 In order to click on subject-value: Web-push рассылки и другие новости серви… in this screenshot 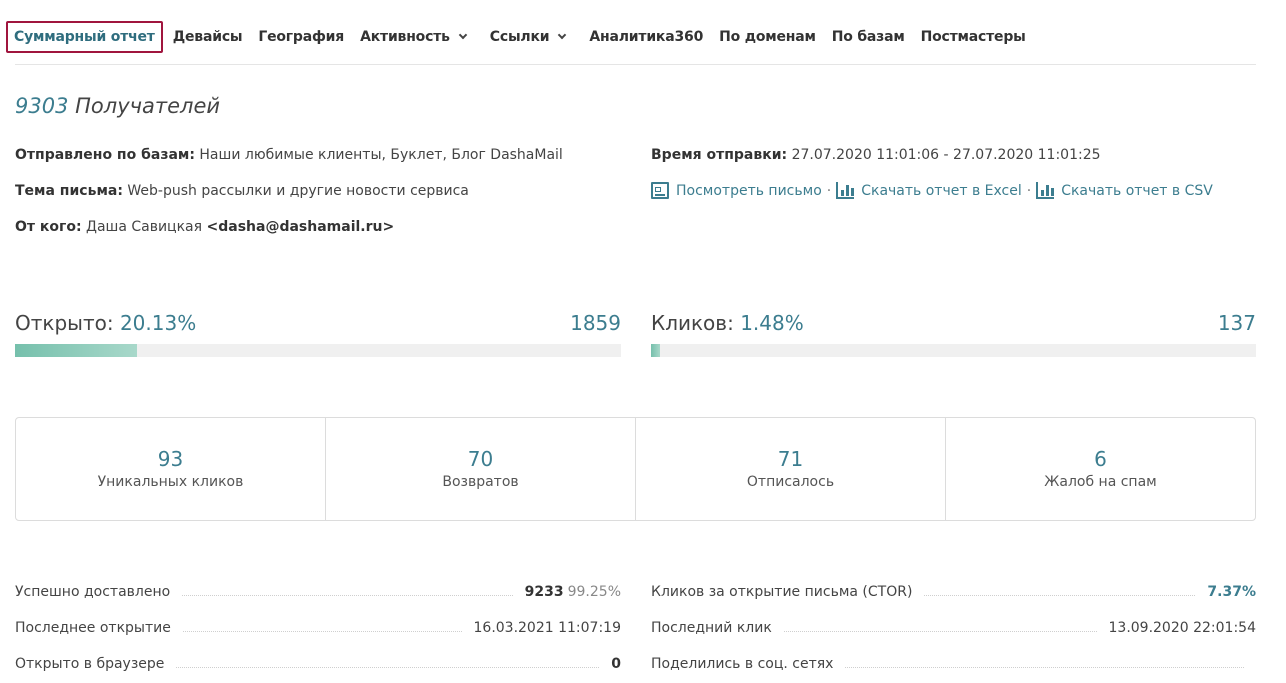, I will do `click(298, 191)`.